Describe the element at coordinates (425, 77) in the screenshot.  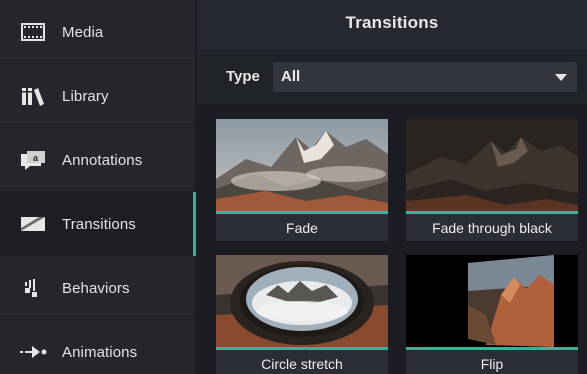
I see `type-select: All` at that location.